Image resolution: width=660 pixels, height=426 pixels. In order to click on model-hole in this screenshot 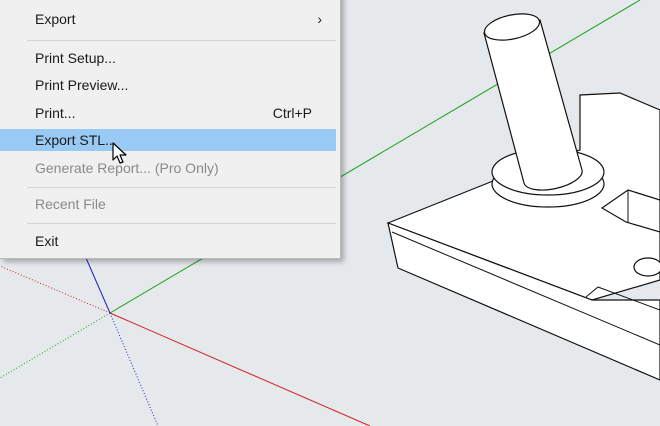, I will do `click(646, 267)`.